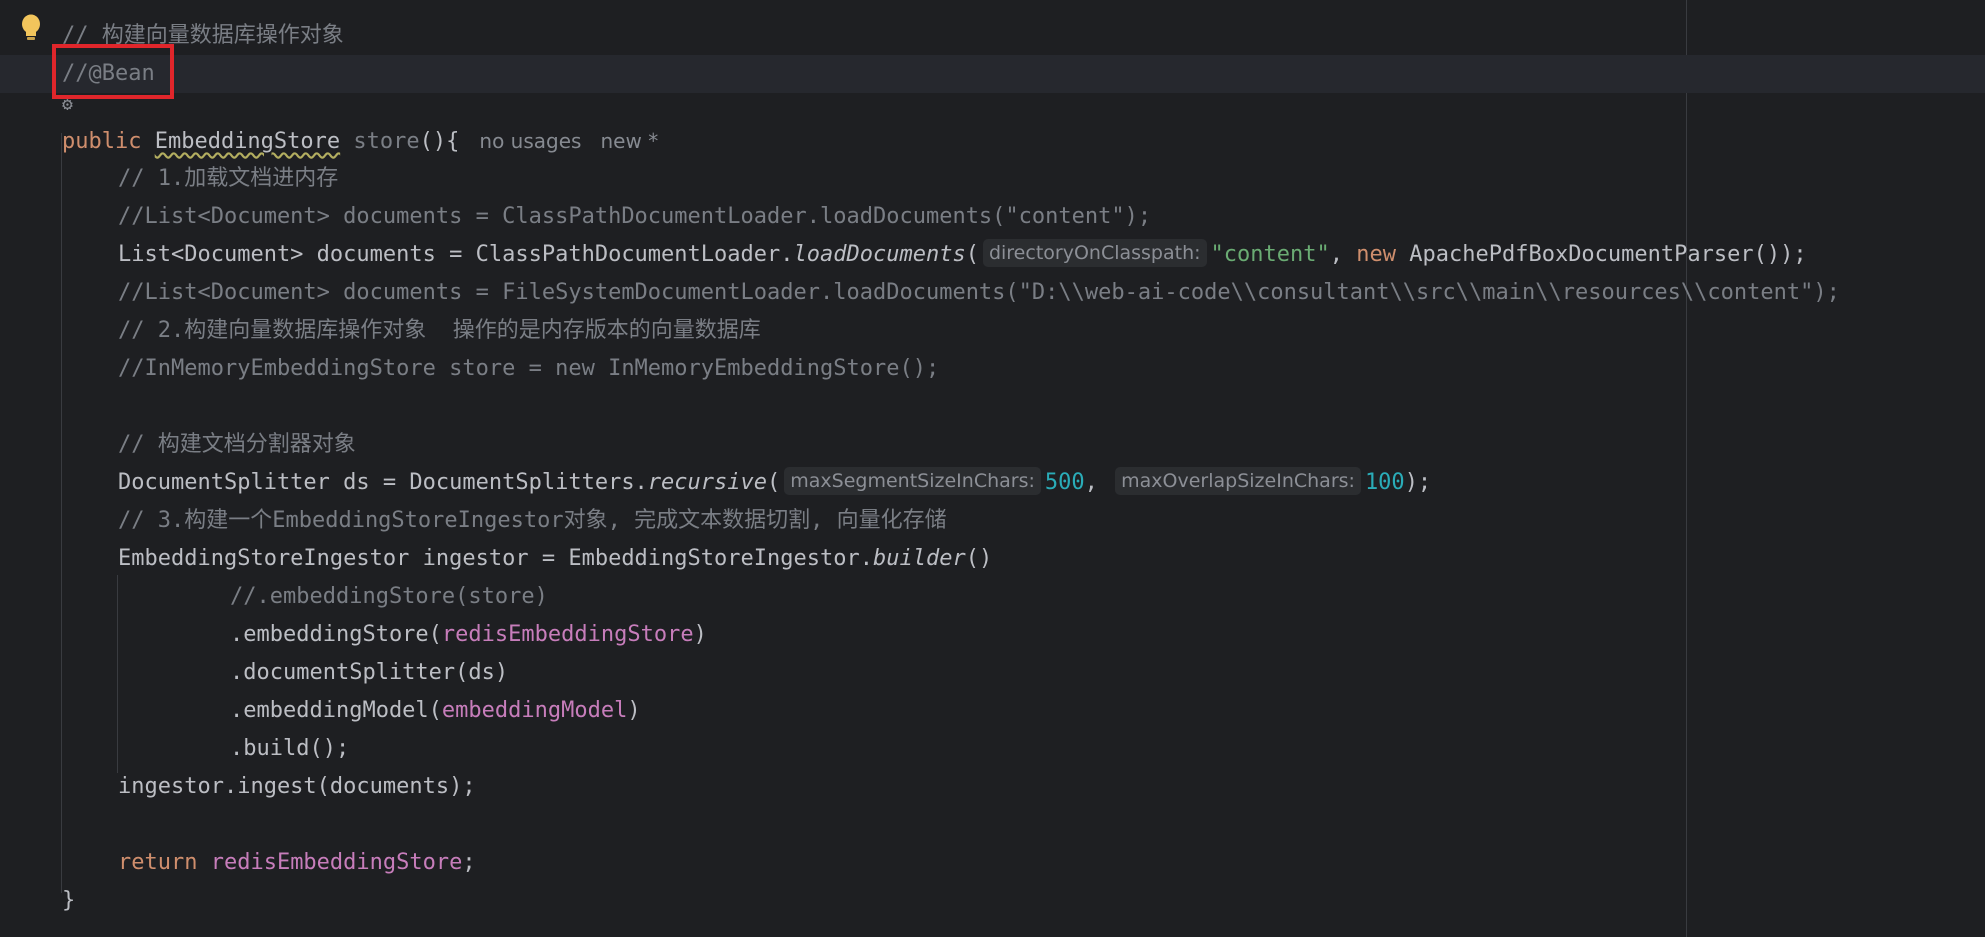  What do you see at coordinates (912, 481) in the screenshot?
I see `parameter-hint: maxSegmentSizeInChars:` at bounding box center [912, 481].